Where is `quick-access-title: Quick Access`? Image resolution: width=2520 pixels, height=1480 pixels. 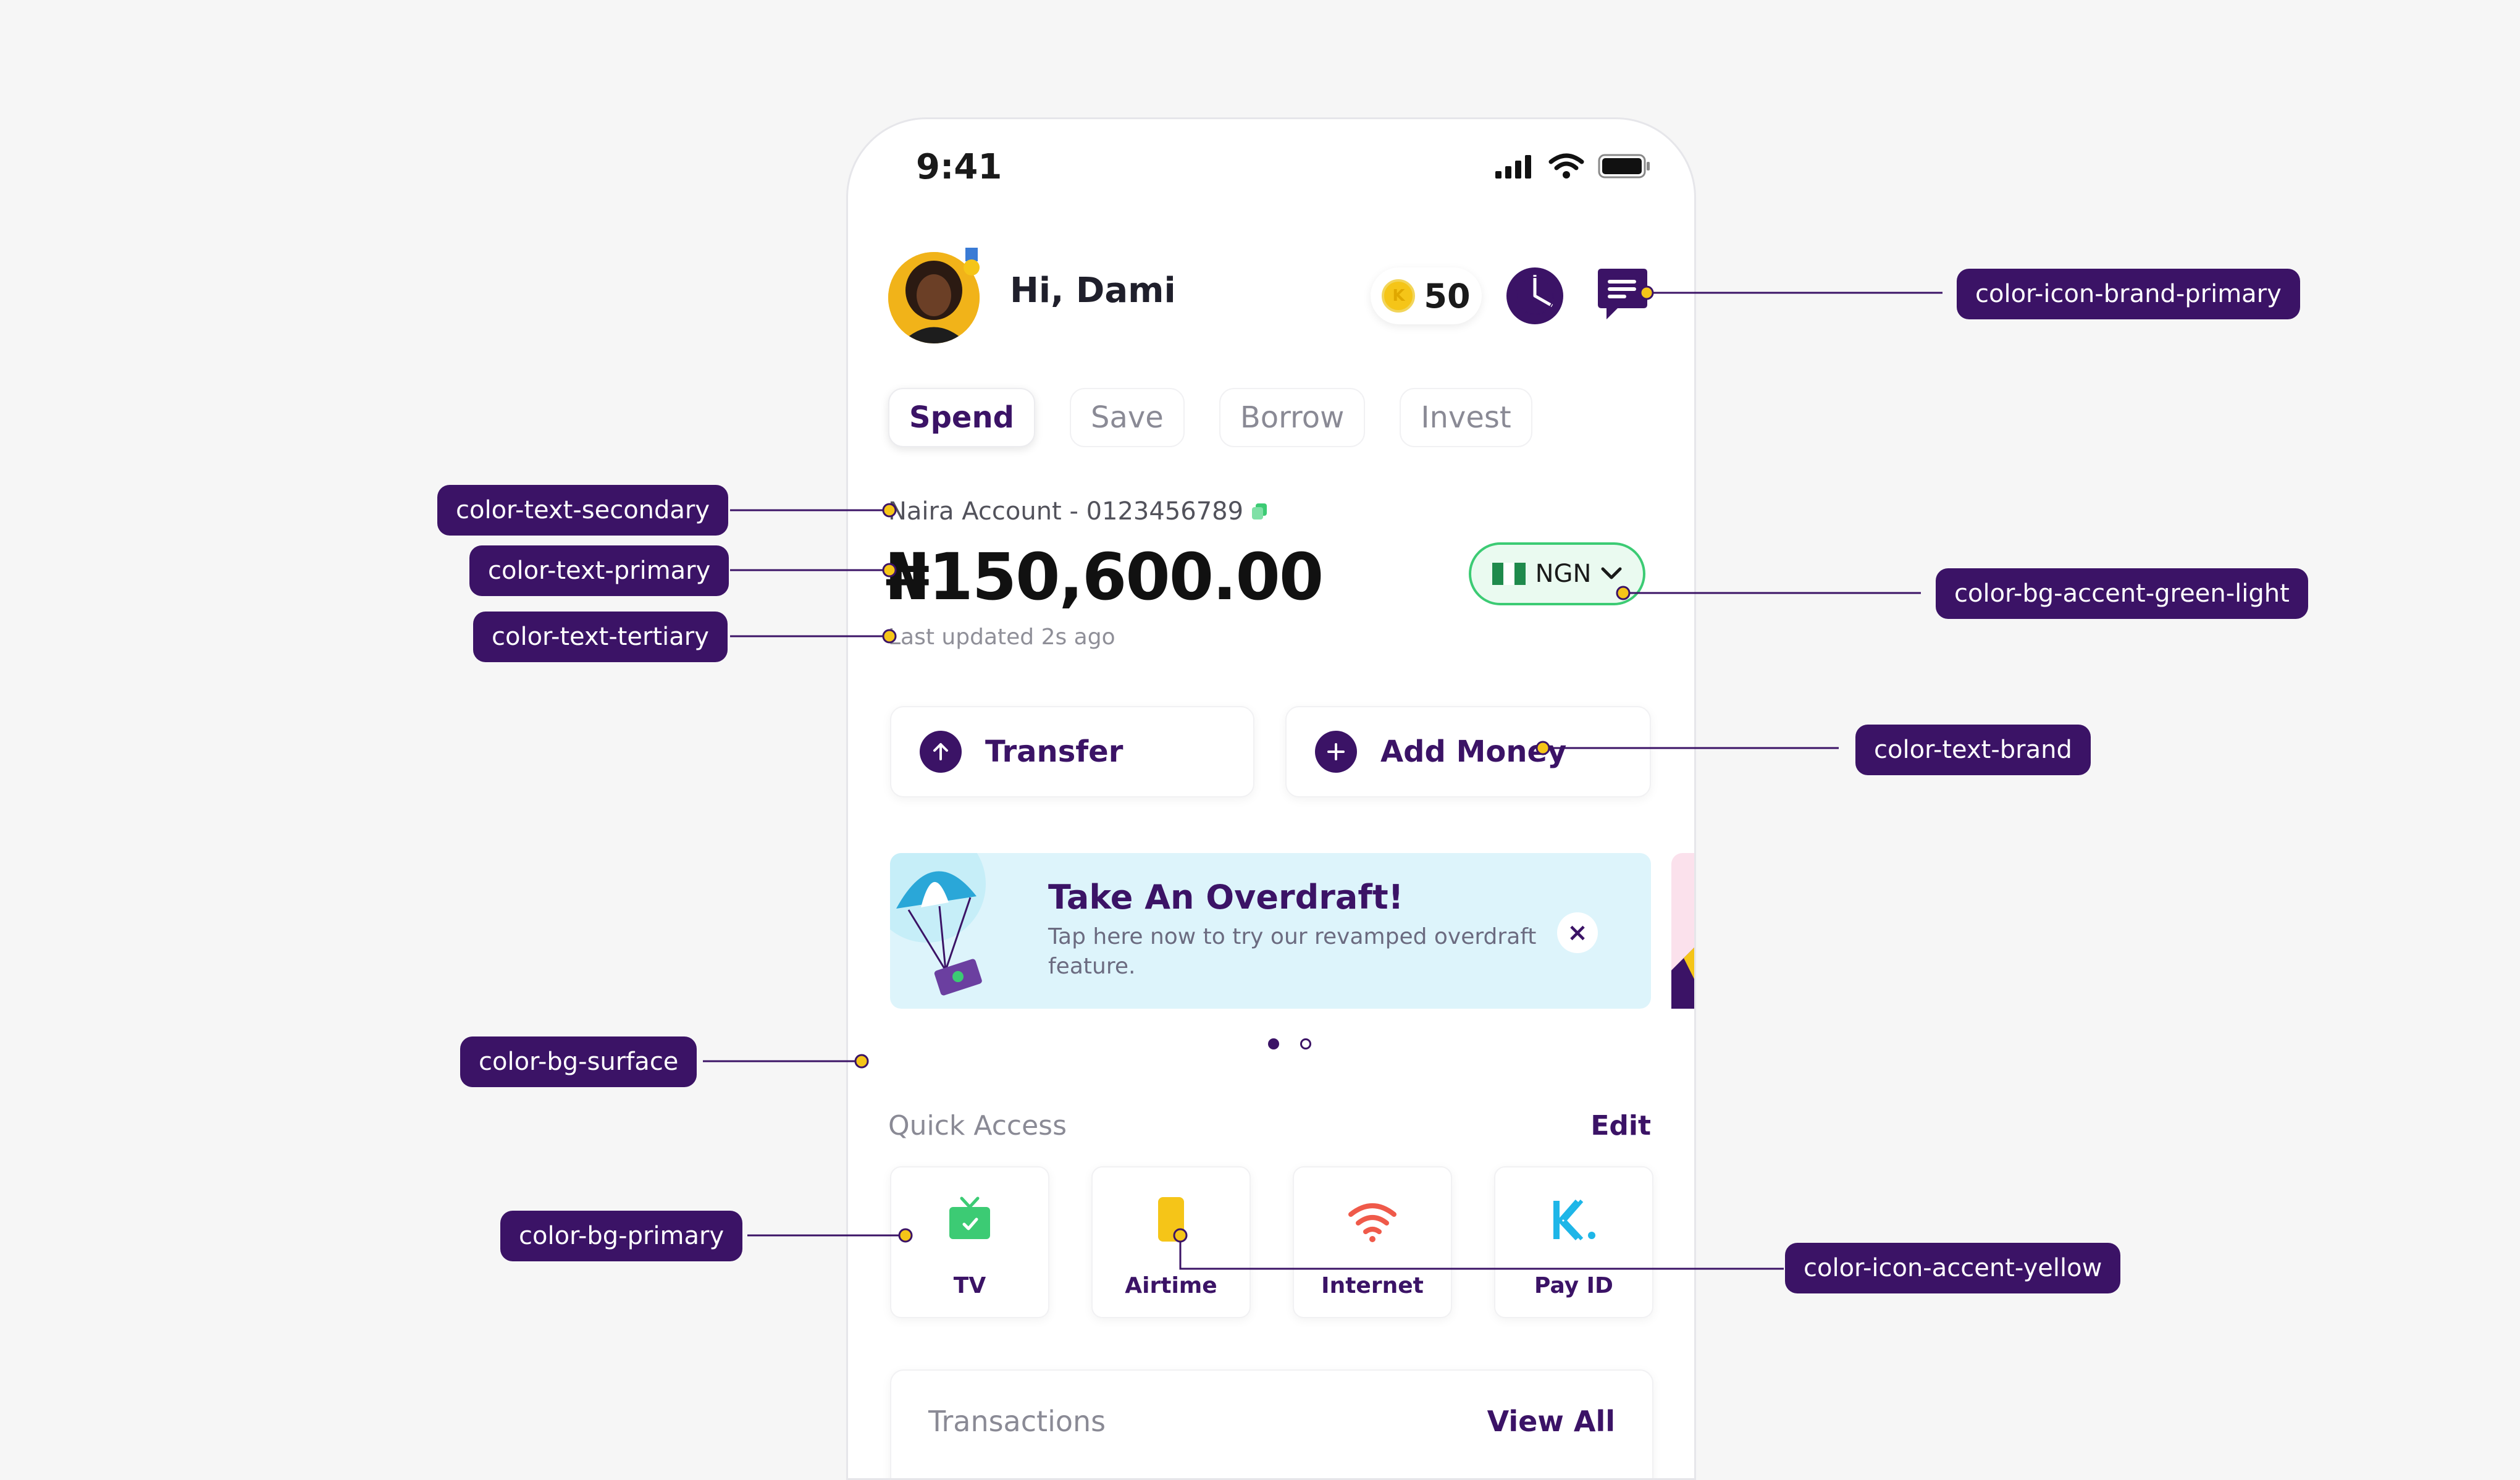
quick-access-title: Quick Access is located at coordinates (978, 1126).